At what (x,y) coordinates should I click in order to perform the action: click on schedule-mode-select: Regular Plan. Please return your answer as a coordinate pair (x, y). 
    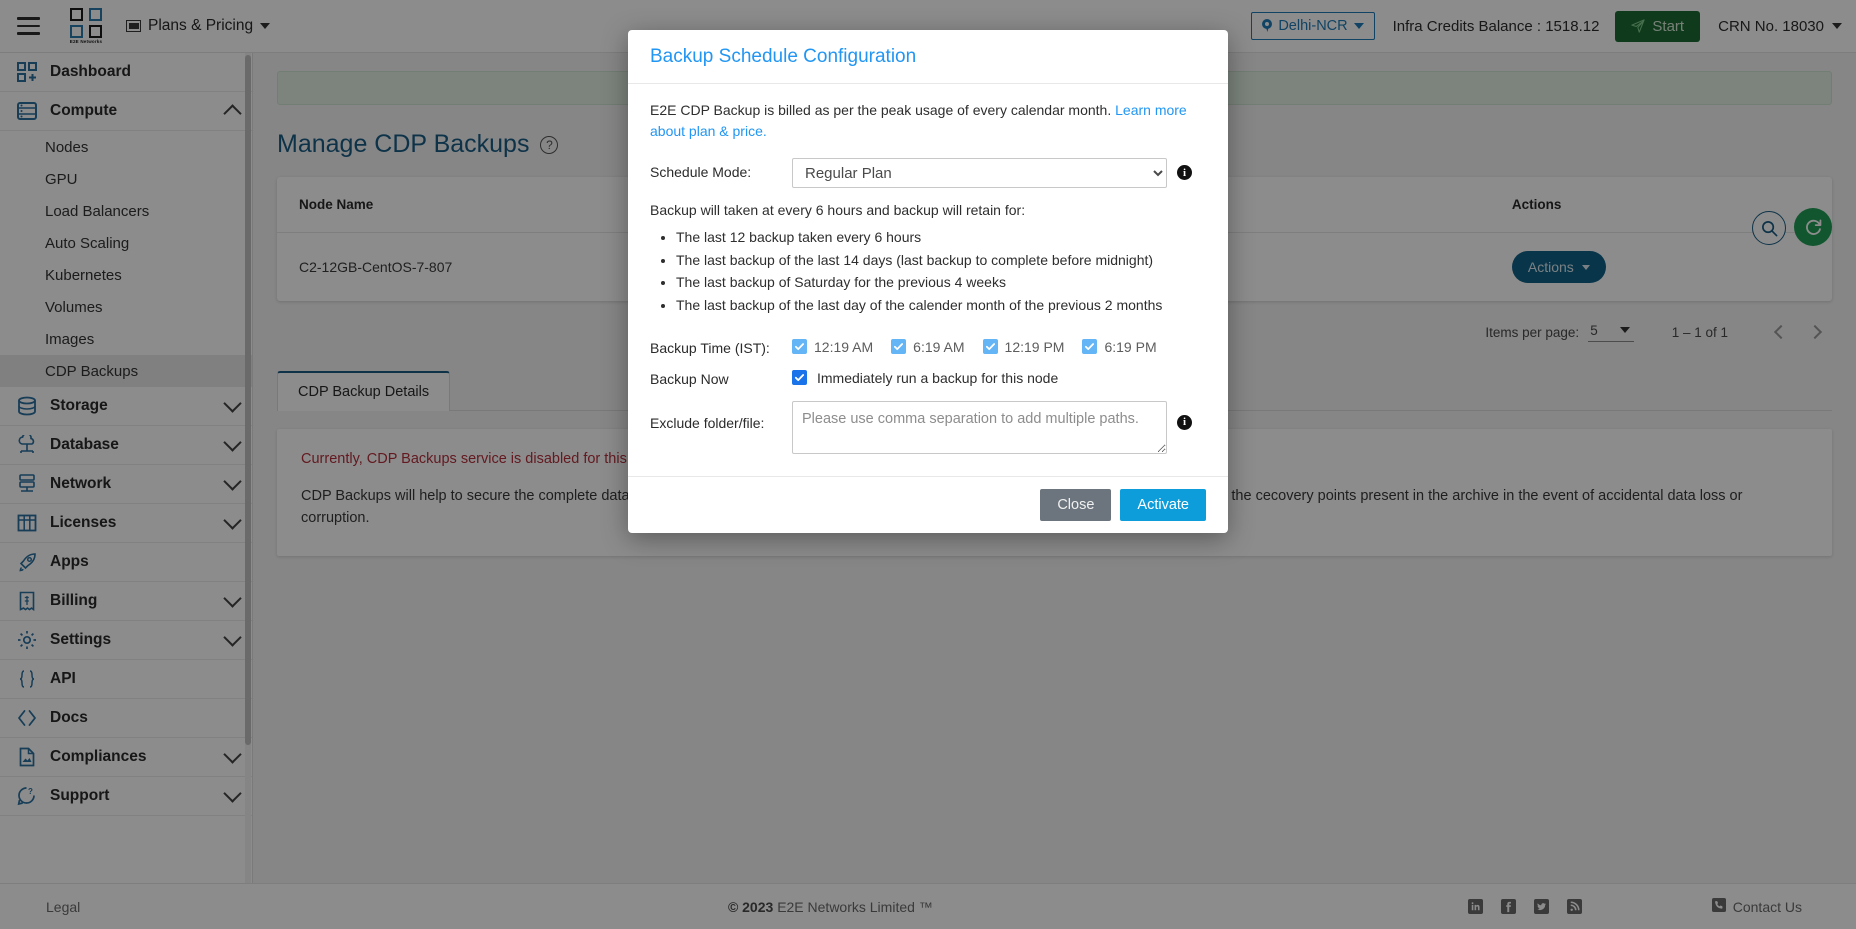
    Looking at the image, I should click on (979, 173).